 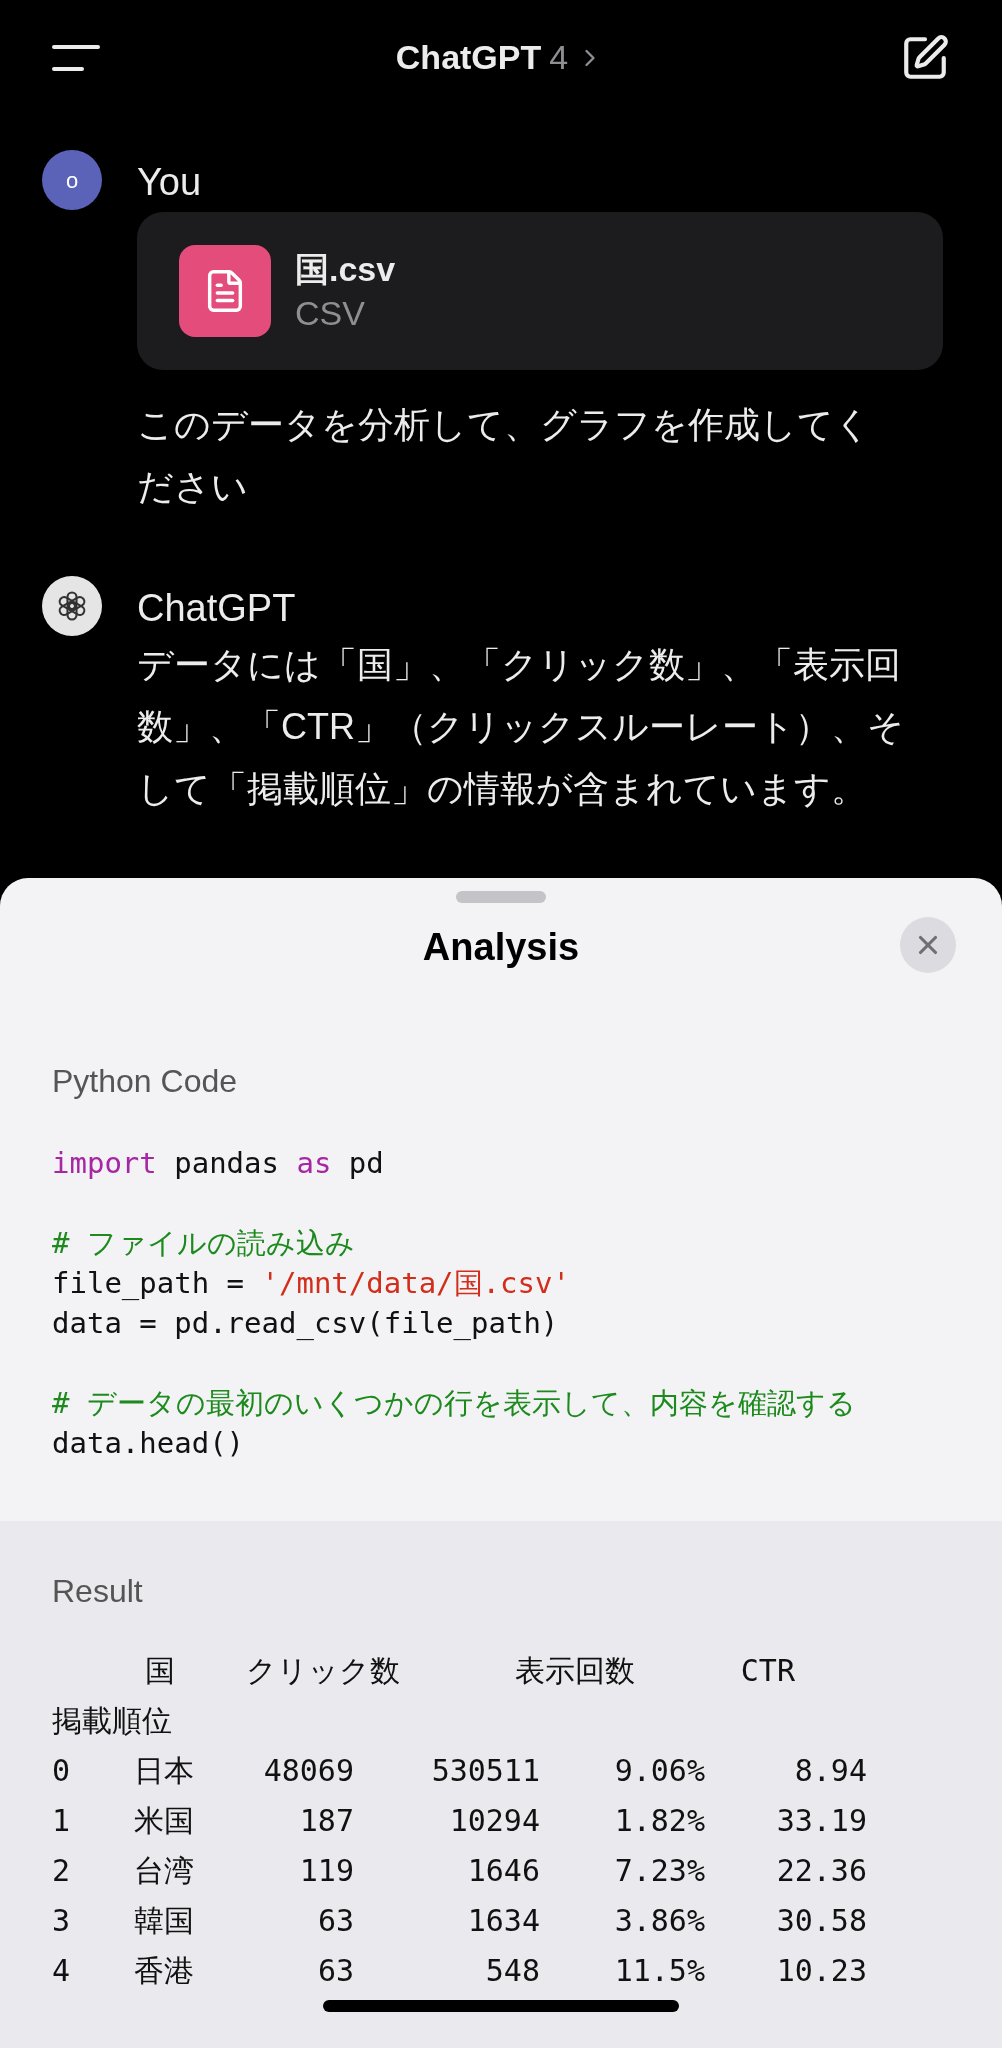 I want to click on table-cell-text: 2, so click(x=62, y=1871).